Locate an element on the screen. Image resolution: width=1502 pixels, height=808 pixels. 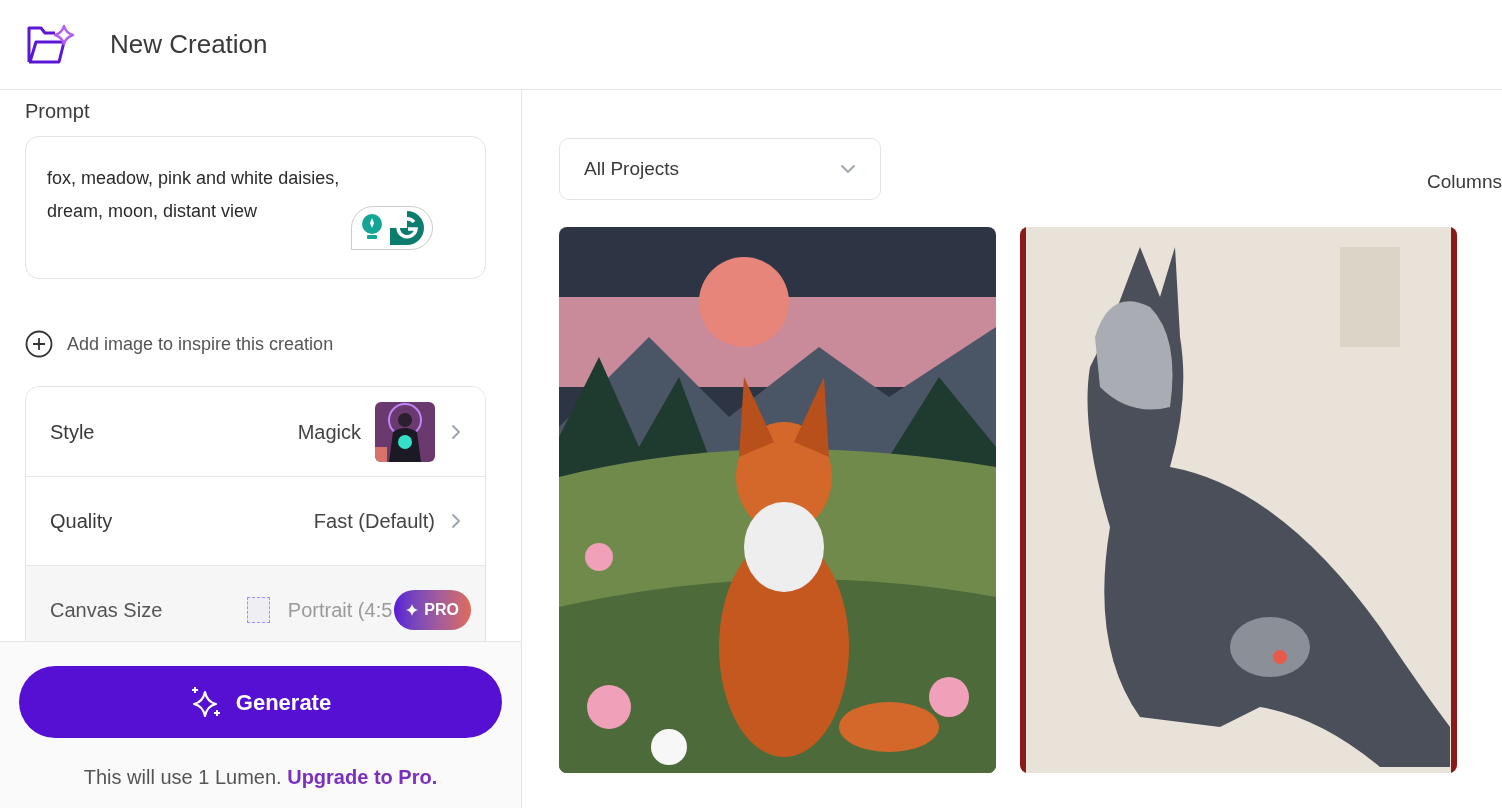
lumen-note: This will use 1 Lumen. Upgrade to Pro. is located at coordinates (260, 777).